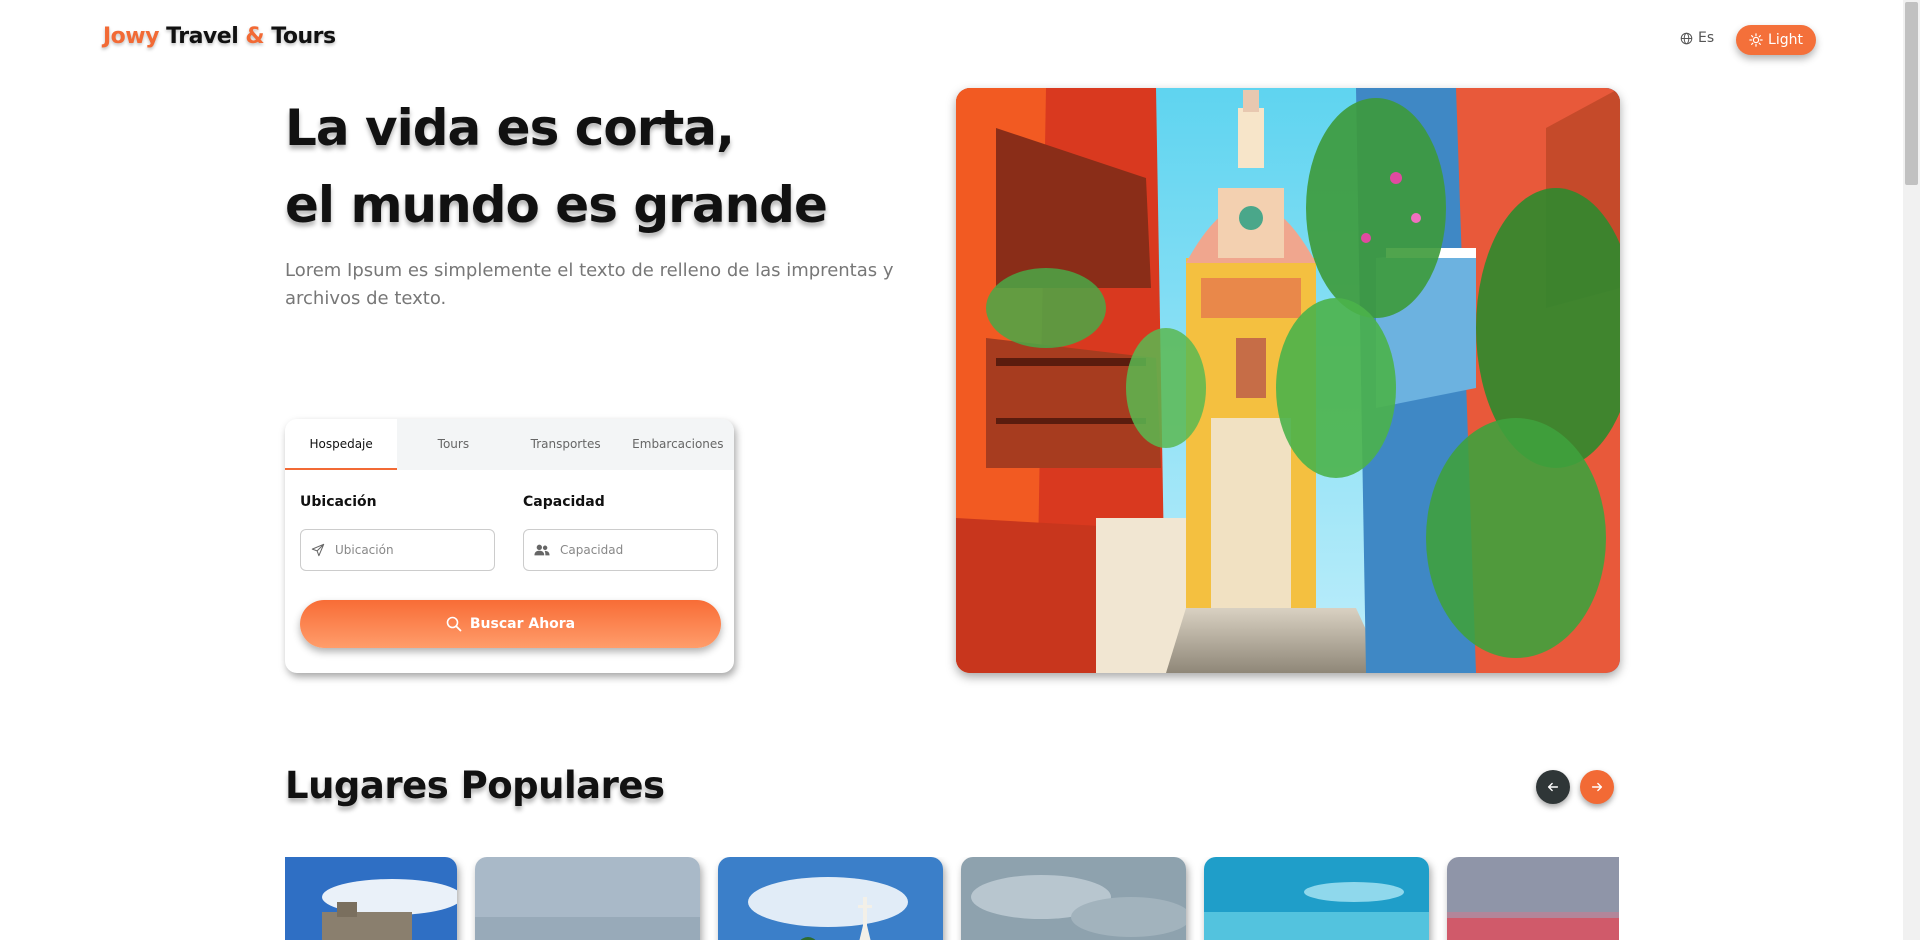 This screenshot has width=1920, height=940. I want to click on tab-hospedaje: Hospedaje, so click(341, 444).